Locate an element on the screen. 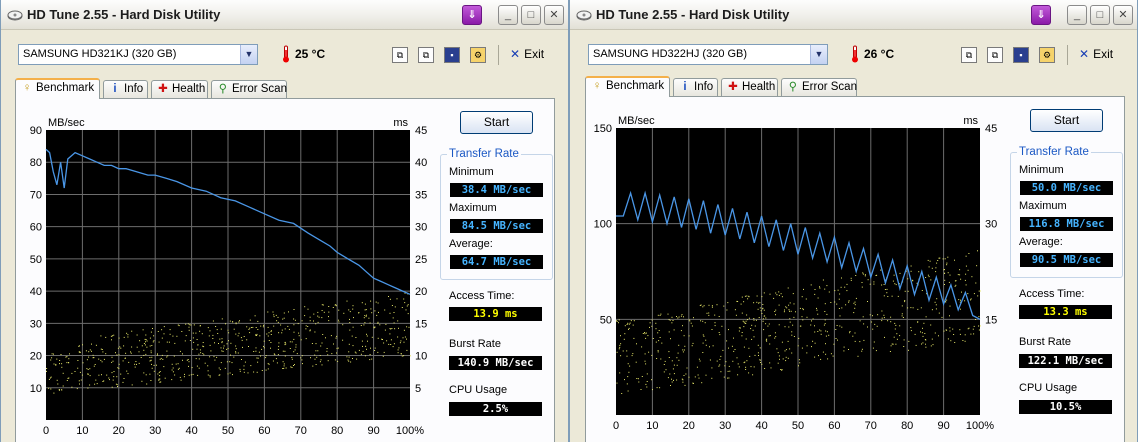 This screenshot has height=442, width=1138. y-axis-label: MB/sec is located at coordinates (66, 123).